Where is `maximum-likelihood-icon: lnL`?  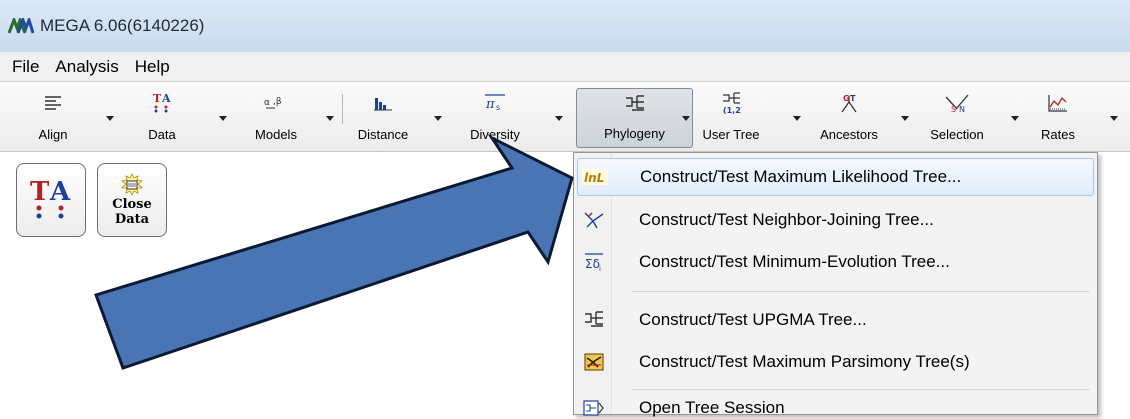 maximum-likelihood-icon: lnL is located at coordinates (595, 177).